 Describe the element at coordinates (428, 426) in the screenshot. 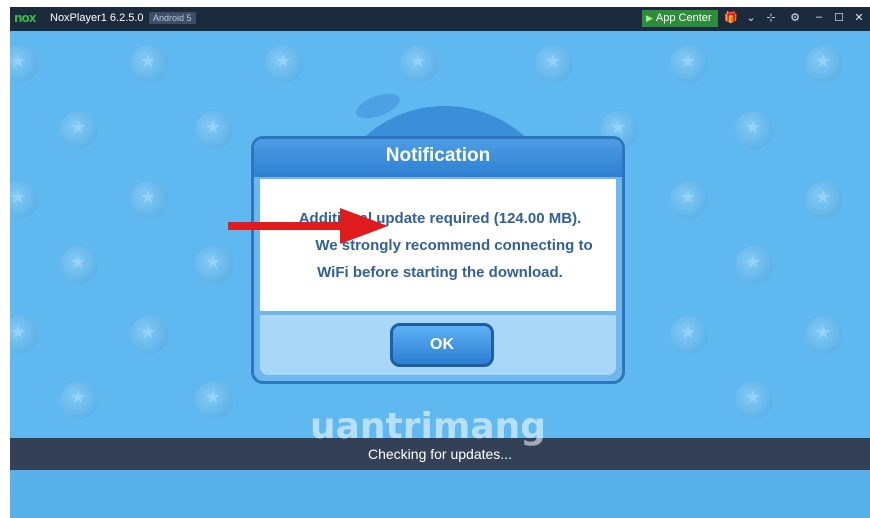

I see `watermark-text: uantrimang` at that location.